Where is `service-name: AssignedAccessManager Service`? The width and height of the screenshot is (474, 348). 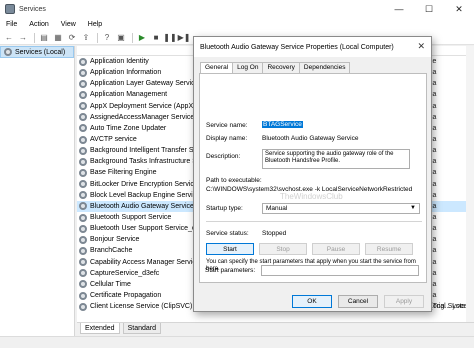 service-name: AssignedAccessManager Service is located at coordinates (142, 117).